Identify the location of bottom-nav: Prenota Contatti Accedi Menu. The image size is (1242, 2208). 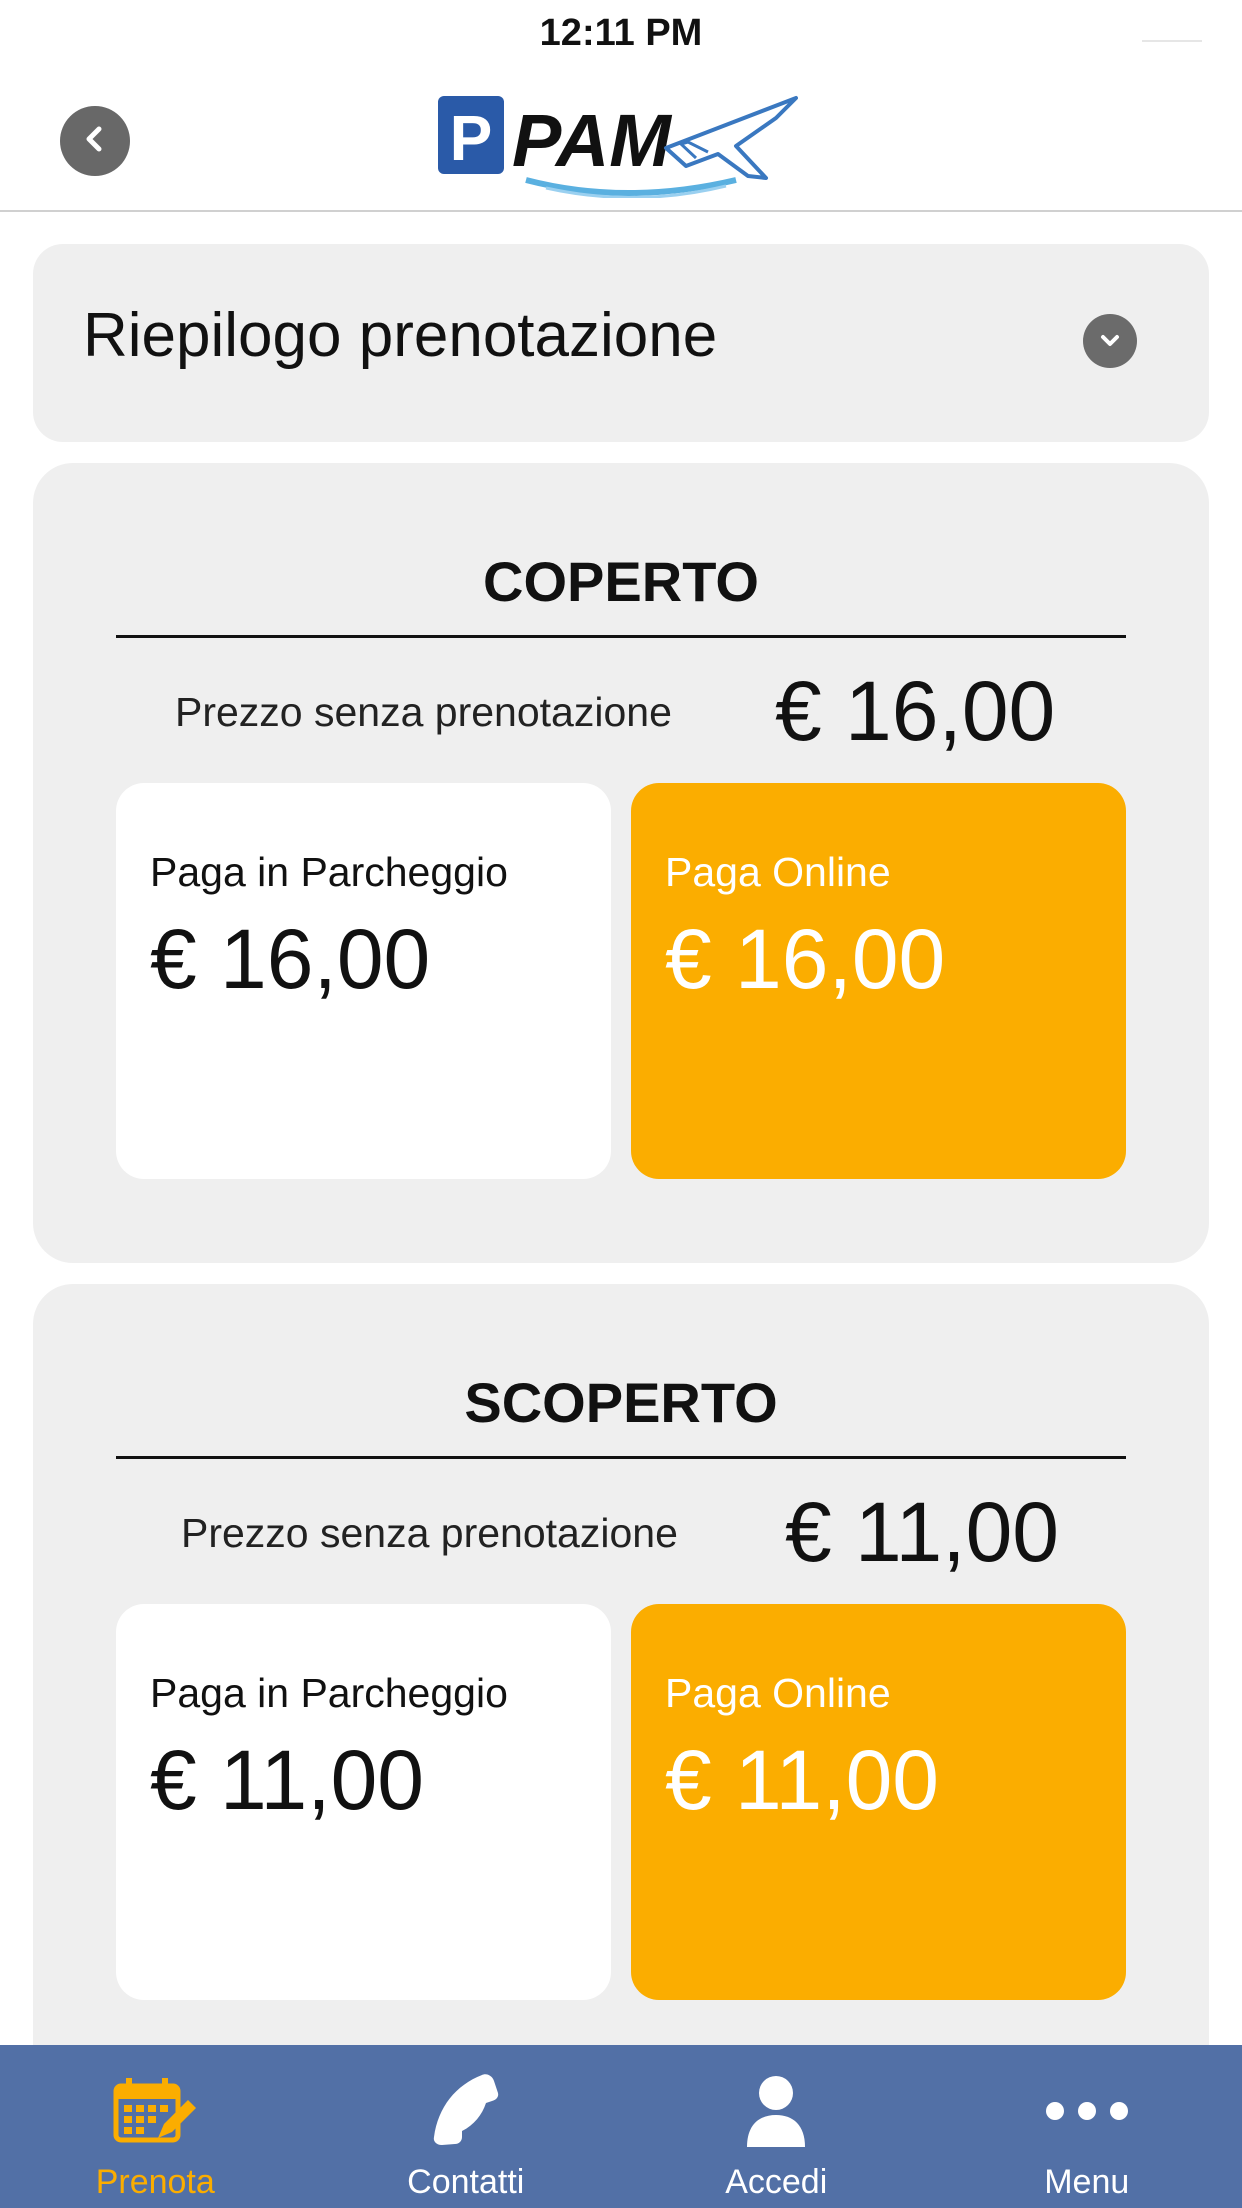
(621, 2126).